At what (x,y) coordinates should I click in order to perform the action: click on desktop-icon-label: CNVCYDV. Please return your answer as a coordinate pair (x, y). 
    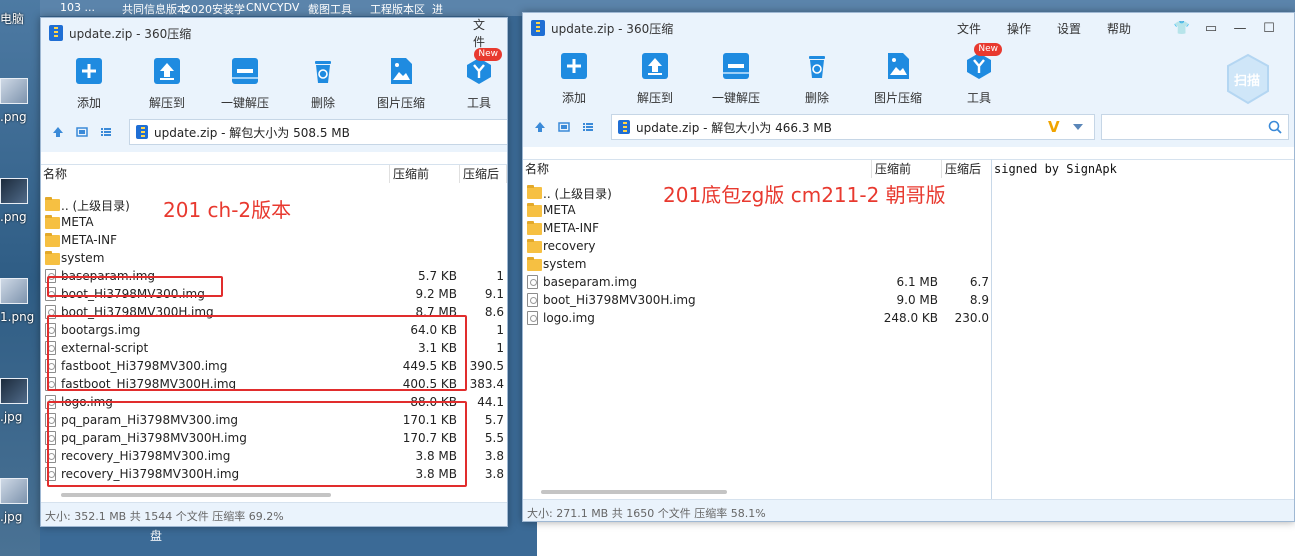
    Looking at the image, I should click on (272, 7).